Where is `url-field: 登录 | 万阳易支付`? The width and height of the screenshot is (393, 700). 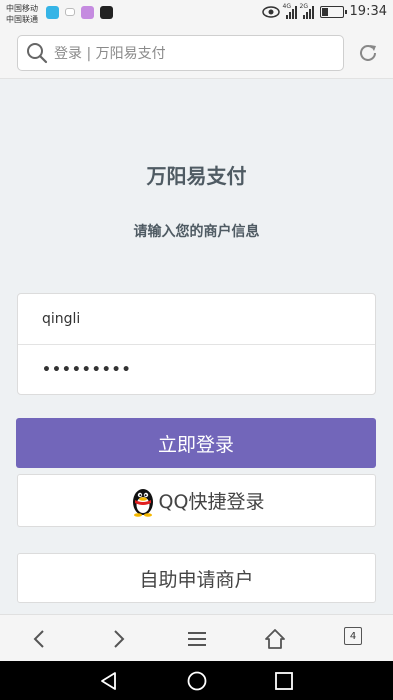 url-field: 登录 | 万阳易支付 is located at coordinates (180, 53).